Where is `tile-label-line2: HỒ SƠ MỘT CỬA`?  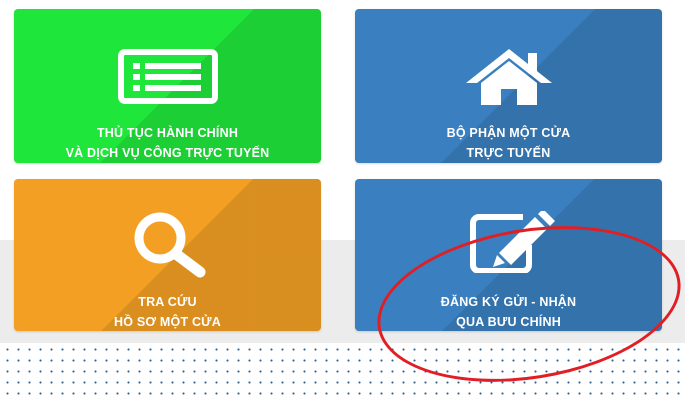
tile-label-line2: HỒ SƠ MỘT CỬA is located at coordinates (167, 322).